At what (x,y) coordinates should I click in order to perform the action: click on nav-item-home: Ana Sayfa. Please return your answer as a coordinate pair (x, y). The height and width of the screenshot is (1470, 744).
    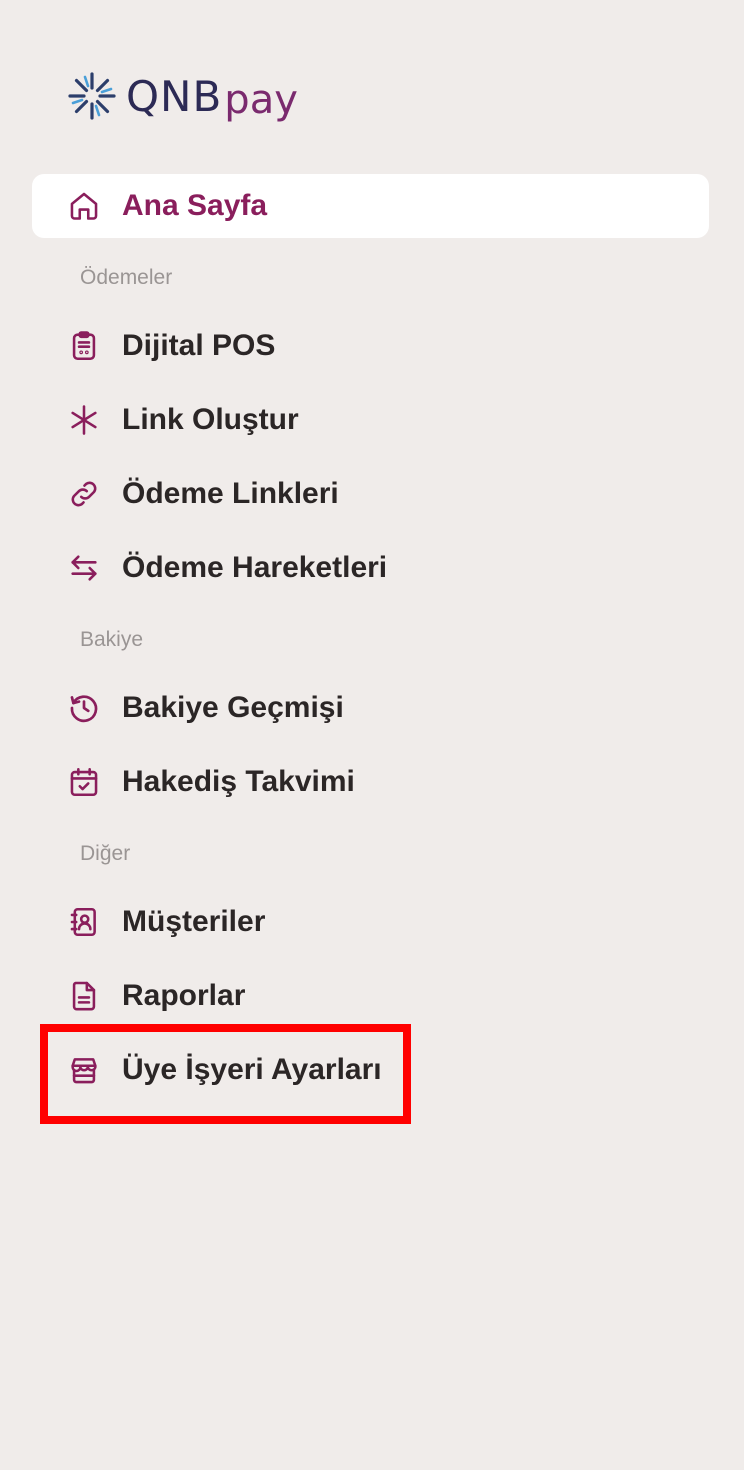
    Looking at the image, I should click on (370, 206).